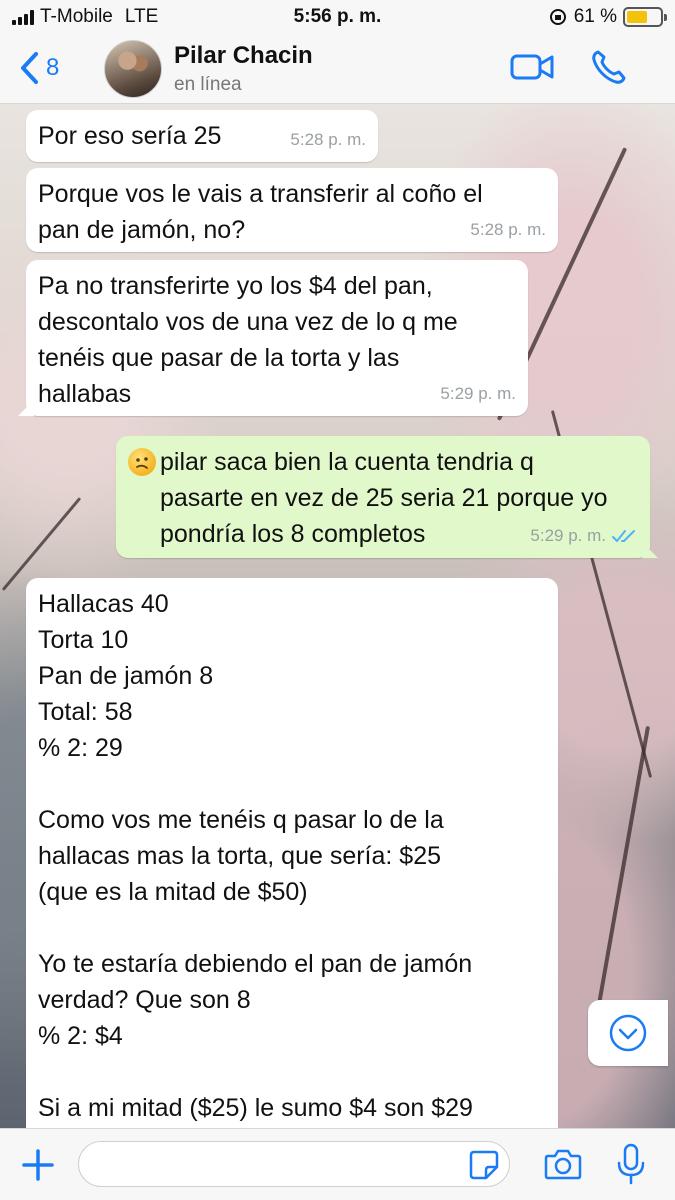  I want to click on emoji-icon, so click(142, 462).